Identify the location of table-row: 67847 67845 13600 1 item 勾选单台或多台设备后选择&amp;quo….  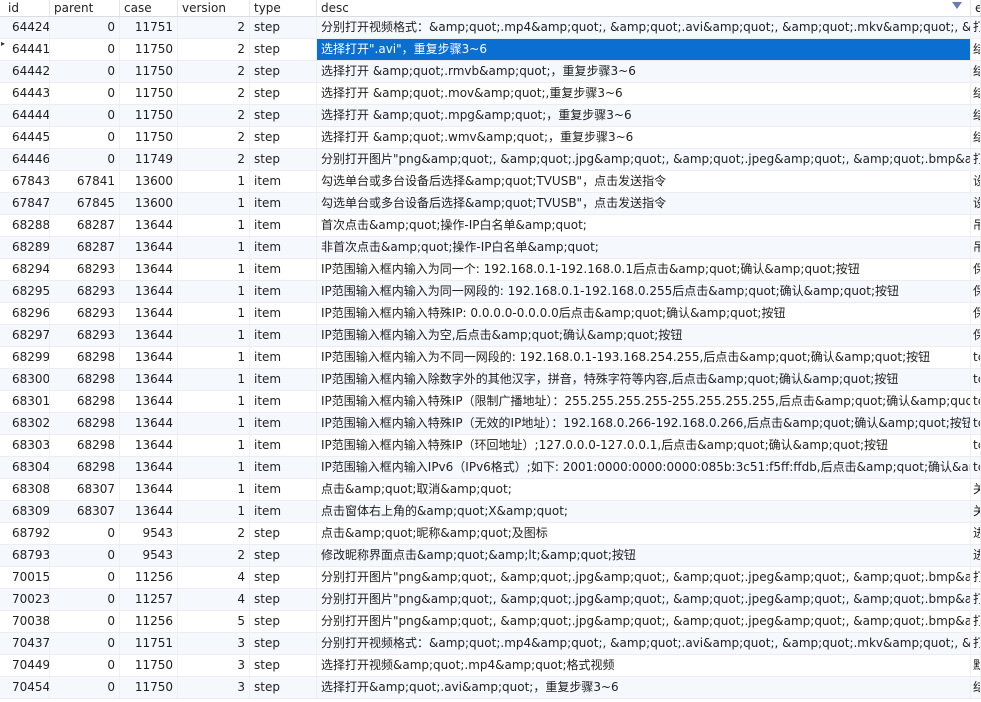
(490, 204).